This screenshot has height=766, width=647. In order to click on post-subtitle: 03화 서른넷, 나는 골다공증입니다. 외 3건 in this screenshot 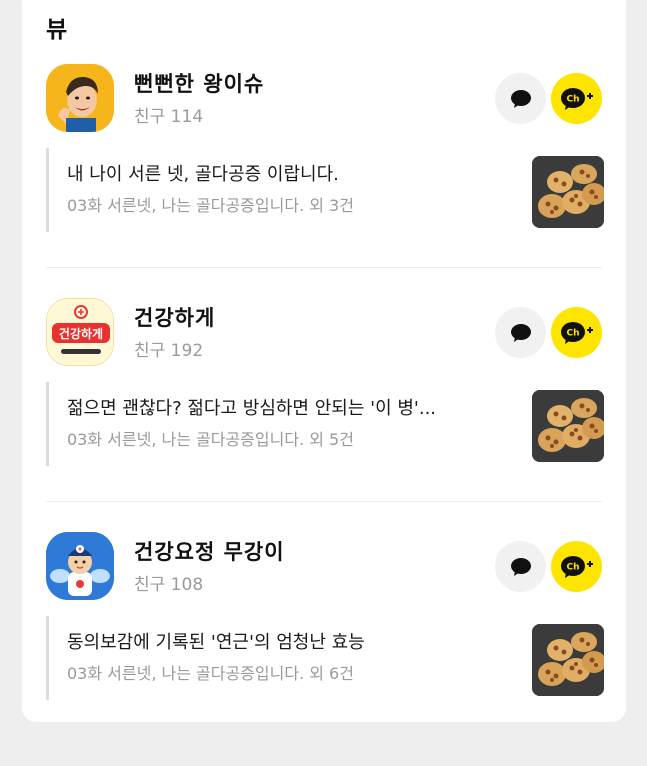, I will do `click(210, 205)`.